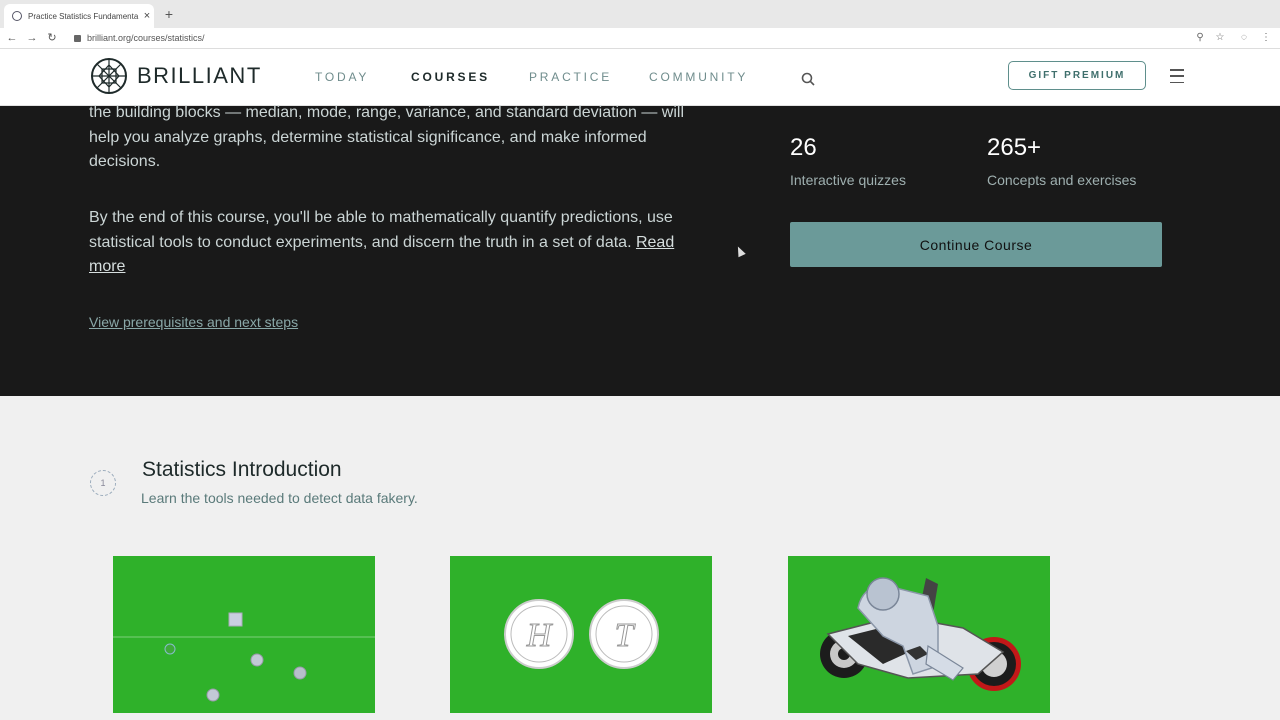 The width and height of the screenshot is (1280, 720). I want to click on motorcycle-rider-illustration, so click(920, 634).